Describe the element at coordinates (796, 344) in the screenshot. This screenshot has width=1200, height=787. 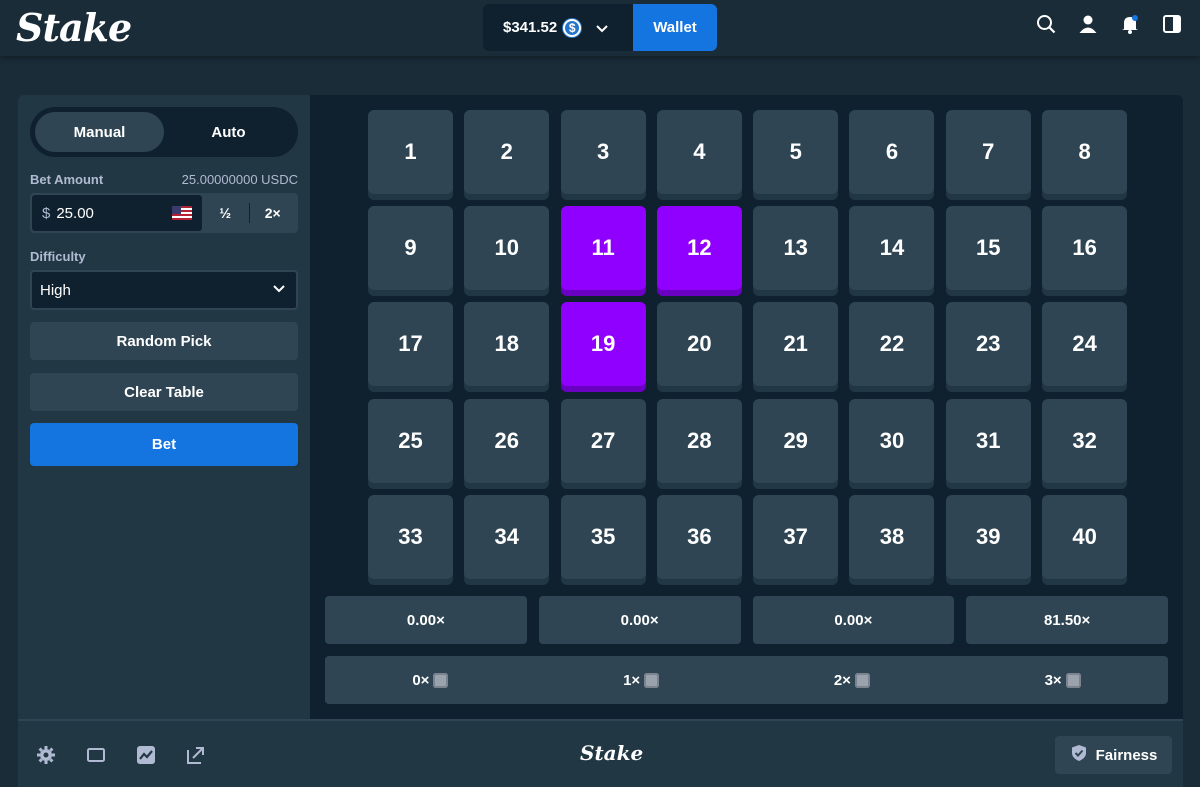
I see `tile-21: 21` at that location.